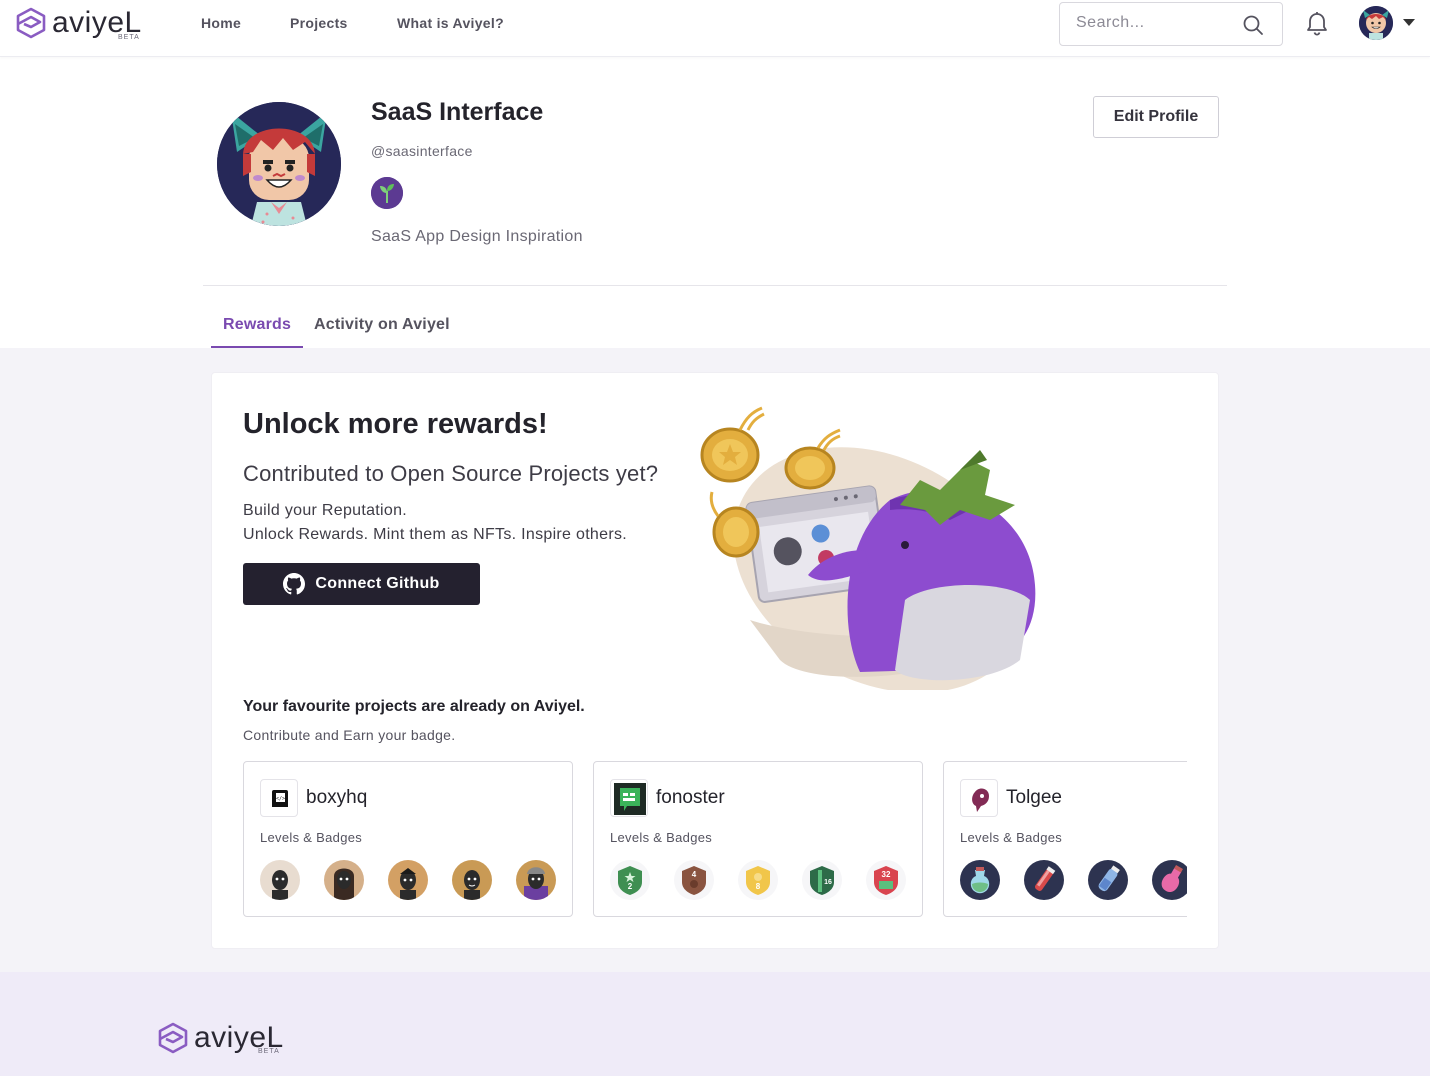 This screenshot has width=1430, height=1076. Describe the element at coordinates (870, 546) in the screenshot. I see `eggplant-coins-illustration` at that location.